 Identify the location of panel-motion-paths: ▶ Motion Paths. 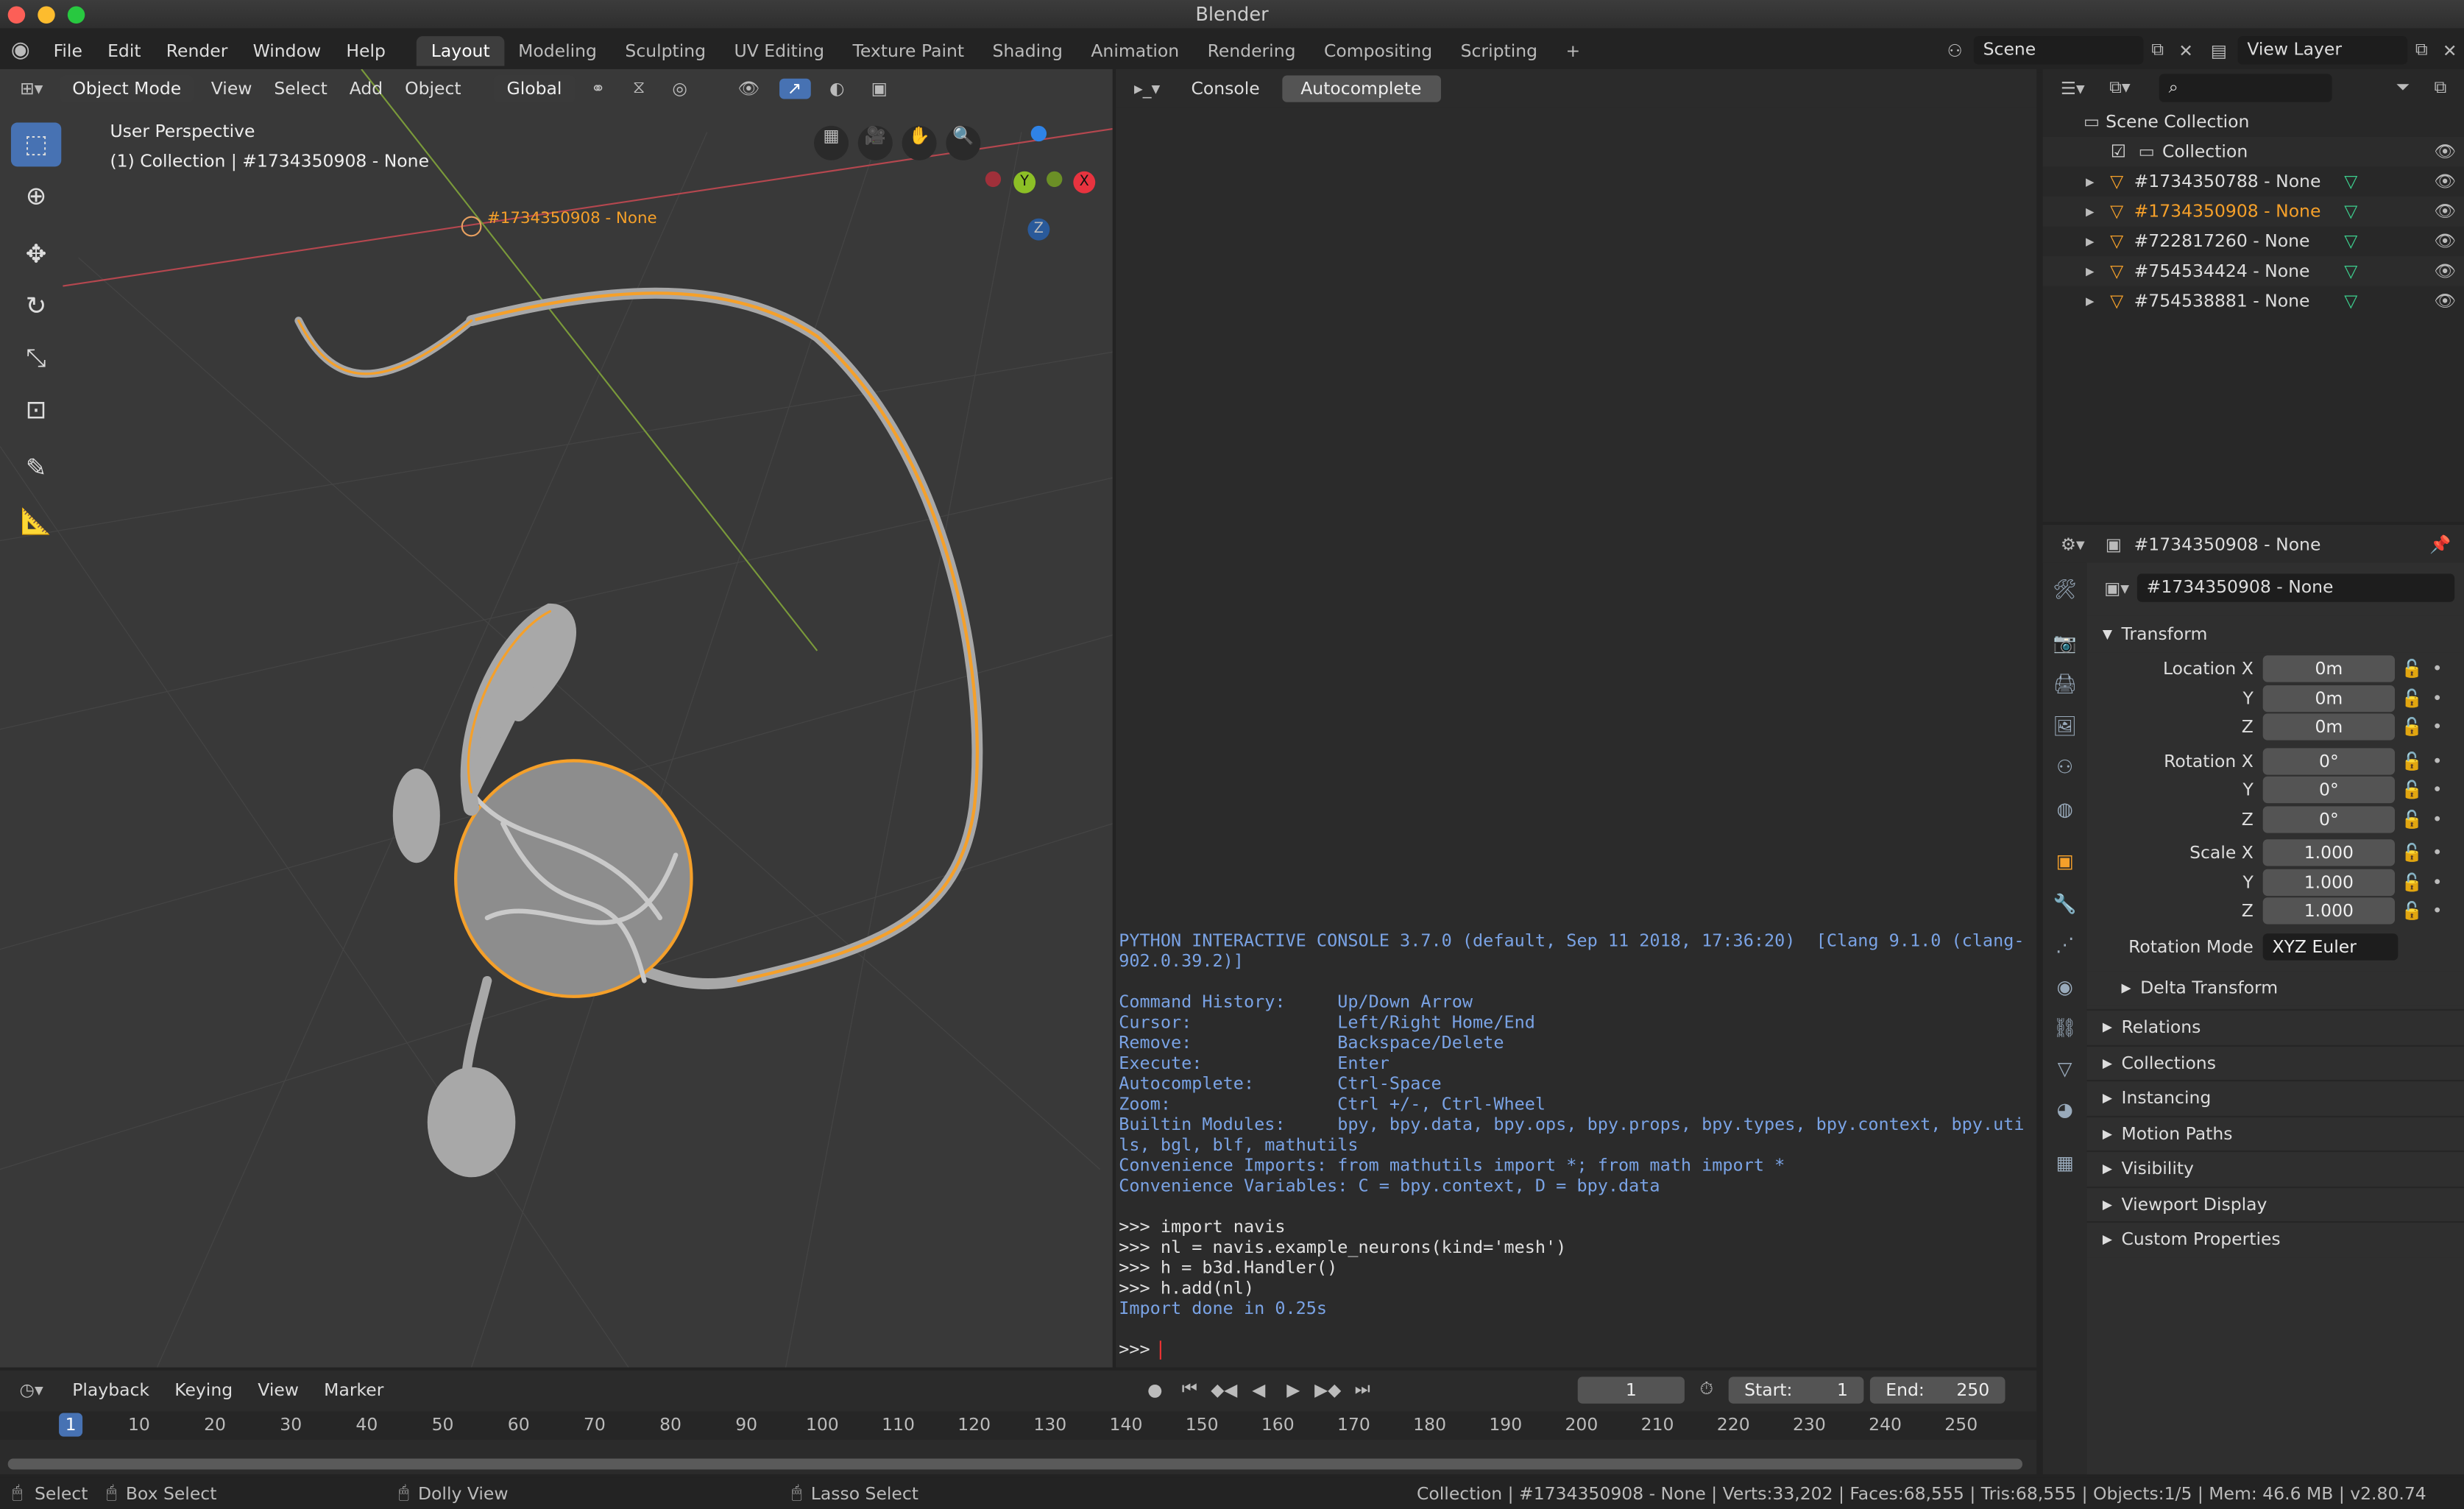
(2275, 1132).